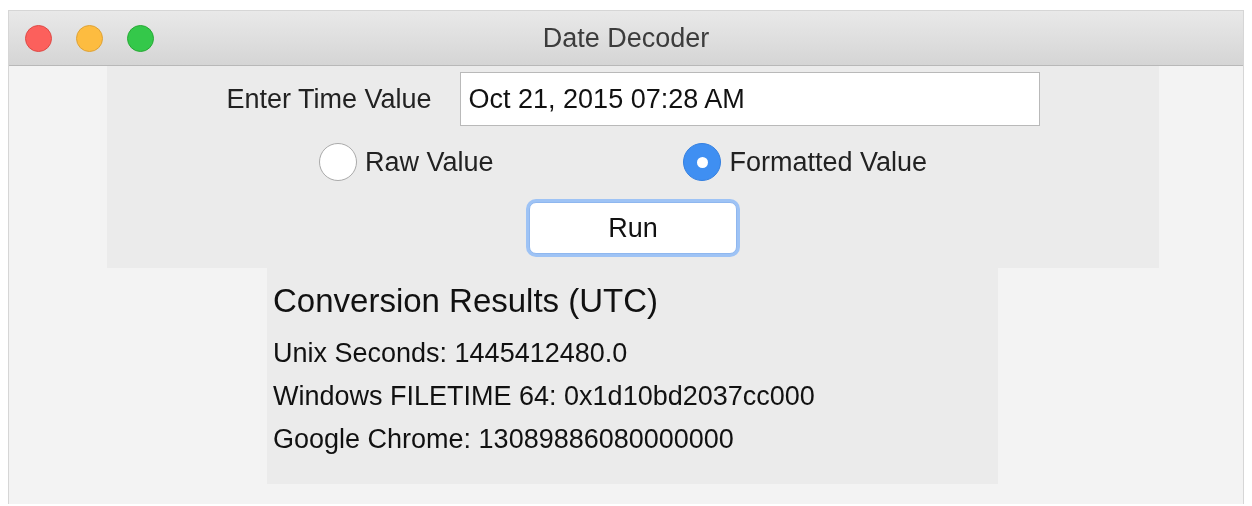  I want to click on time-value-field: Oct 21, 2015 07:28 AM, so click(749, 99).